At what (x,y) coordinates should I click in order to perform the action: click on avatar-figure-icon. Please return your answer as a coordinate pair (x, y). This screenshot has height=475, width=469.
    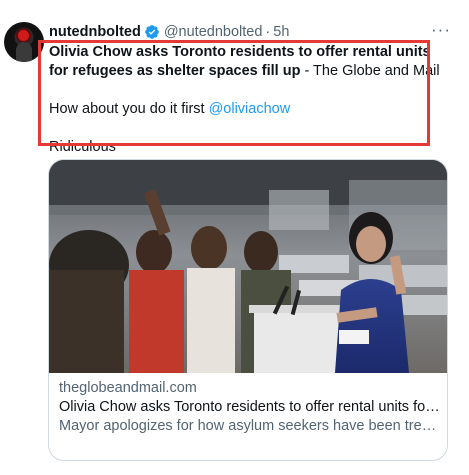
    Looking at the image, I should click on (24, 52).